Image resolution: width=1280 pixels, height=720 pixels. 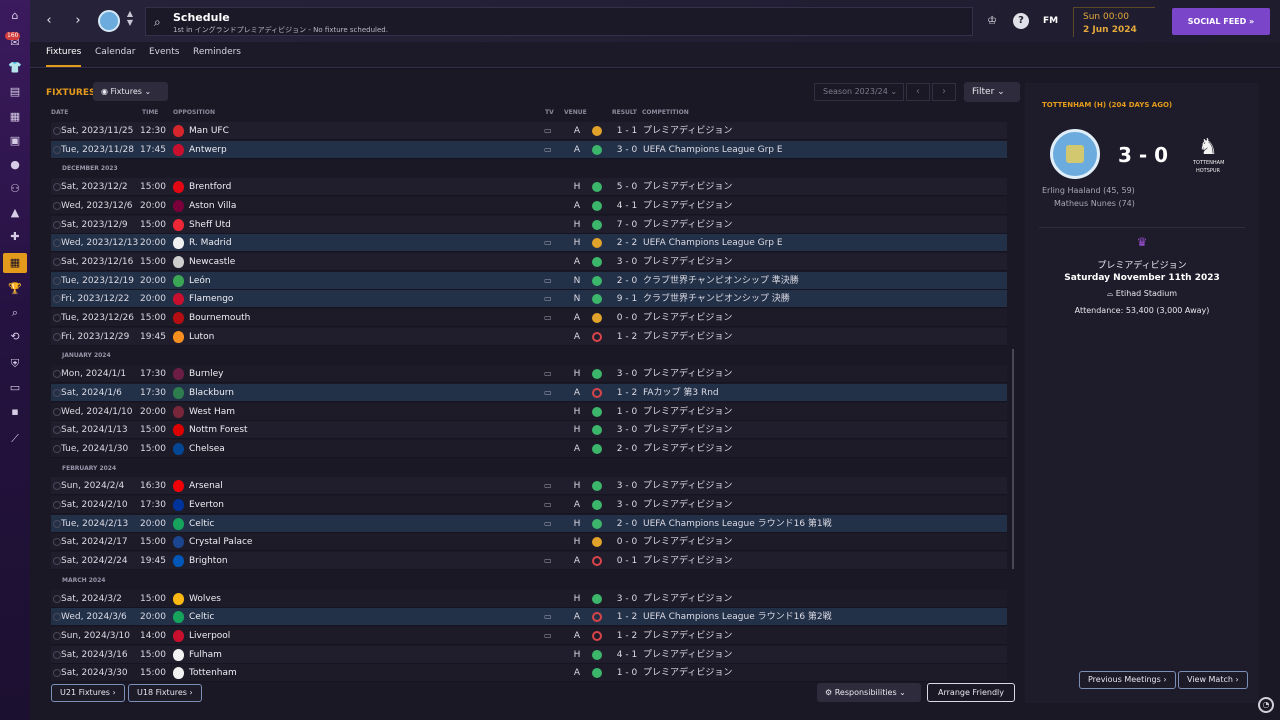 What do you see at coordinates (1127, 680) in the screenshot?
I see `previous-meetings-button: Previous Meetings ›` at bounding box center [1127, 680].